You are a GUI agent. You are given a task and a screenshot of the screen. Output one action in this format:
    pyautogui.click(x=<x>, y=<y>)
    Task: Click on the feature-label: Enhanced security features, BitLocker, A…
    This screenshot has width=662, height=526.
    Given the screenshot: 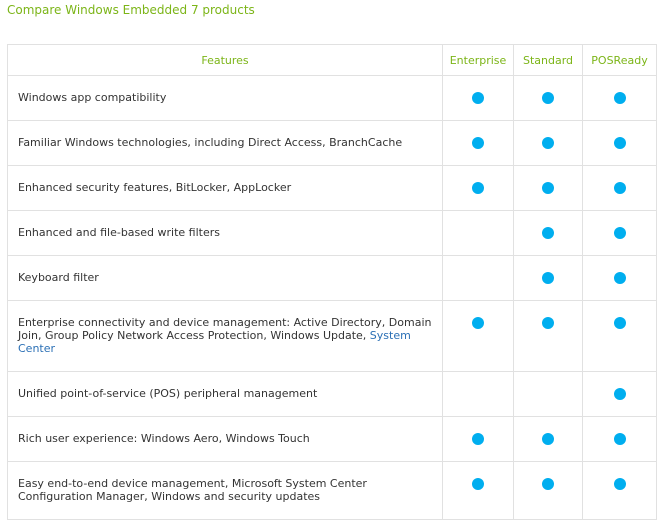 What is the action you would take?
    pyautogui.click(x=155, y=187)
    